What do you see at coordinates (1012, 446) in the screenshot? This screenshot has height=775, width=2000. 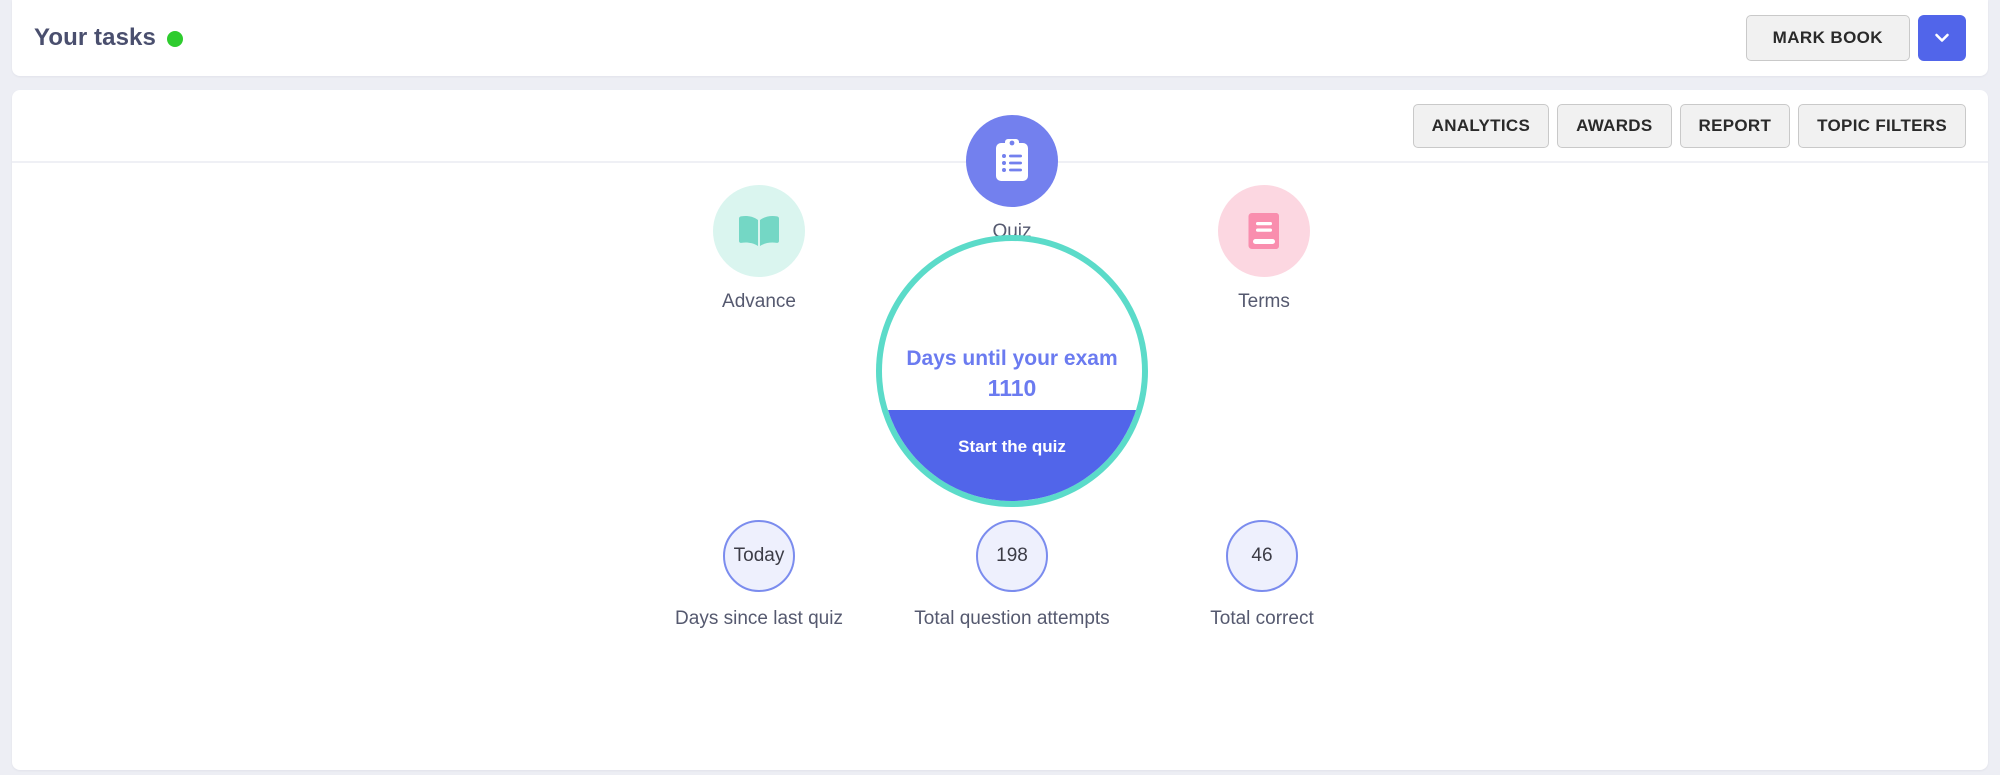 I see `start-quiz-label: Start the quiz` at bounding box center [1012, 446].